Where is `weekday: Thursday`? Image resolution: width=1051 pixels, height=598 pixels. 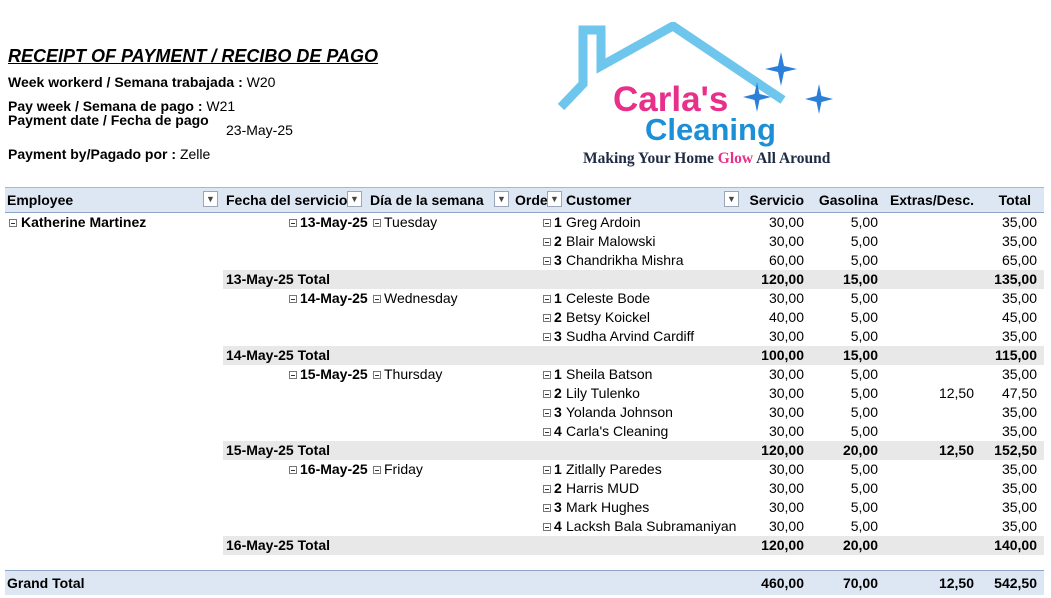
weekday: Thursday is located at coordinates (413, 374).